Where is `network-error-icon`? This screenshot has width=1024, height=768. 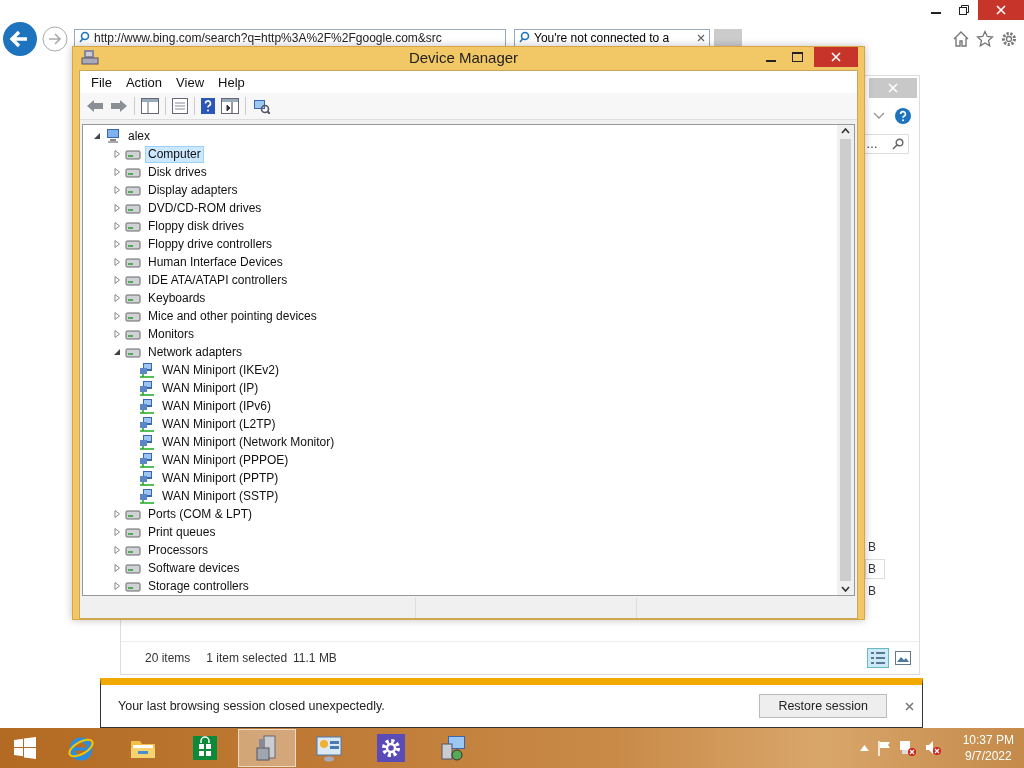
network-error-icon is located at coordinates (907, 748).